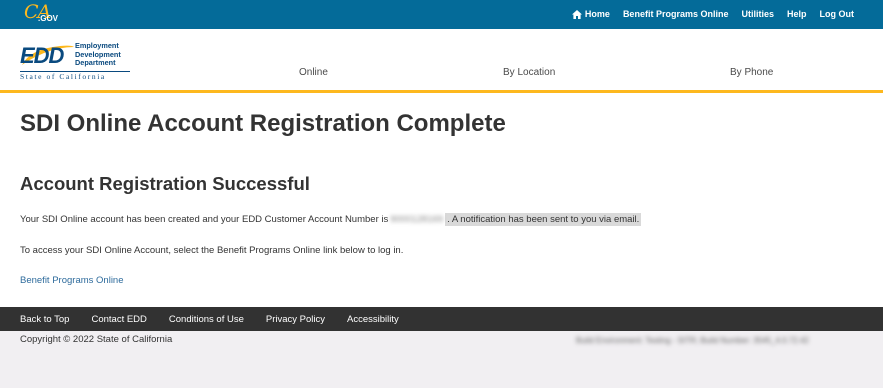  Describe the element at coordinates (313, 72) in the screenshot. I see `nav-online: Online` at that location.